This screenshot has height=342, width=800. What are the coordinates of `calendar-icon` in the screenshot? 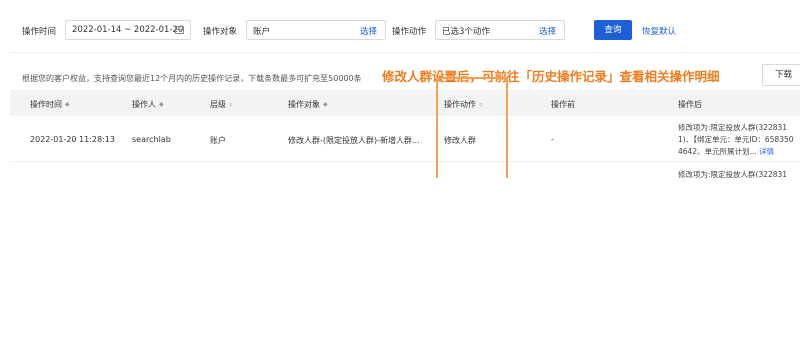 It's located at (179, 30).